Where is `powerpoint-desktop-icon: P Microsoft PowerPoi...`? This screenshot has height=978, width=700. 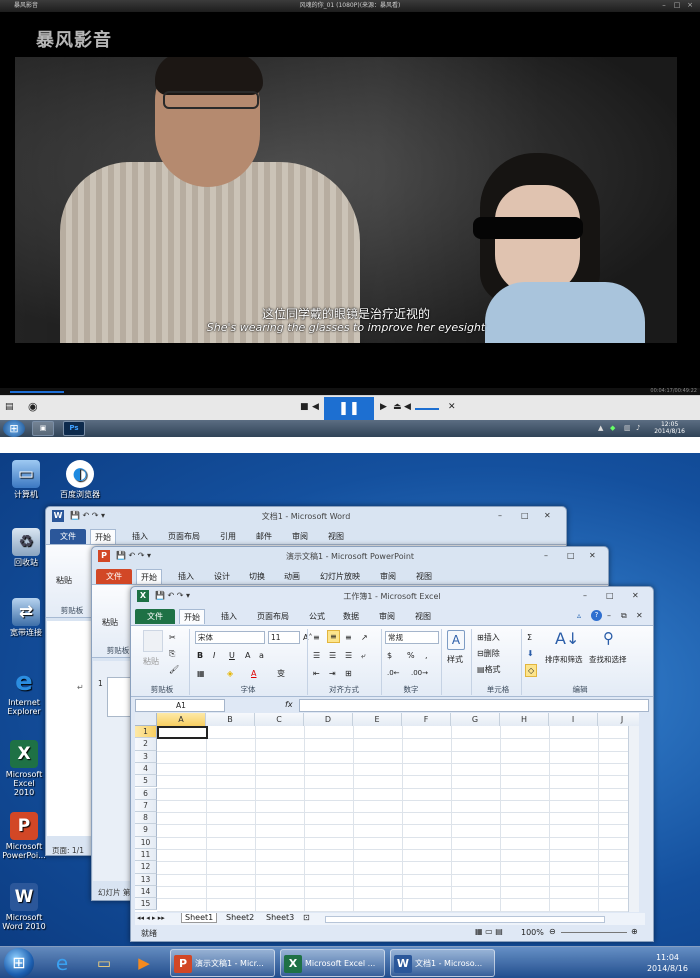
powerpoint-desktop-icon: P Microsoft PowerPoi... is located at coordinates (24, 836).